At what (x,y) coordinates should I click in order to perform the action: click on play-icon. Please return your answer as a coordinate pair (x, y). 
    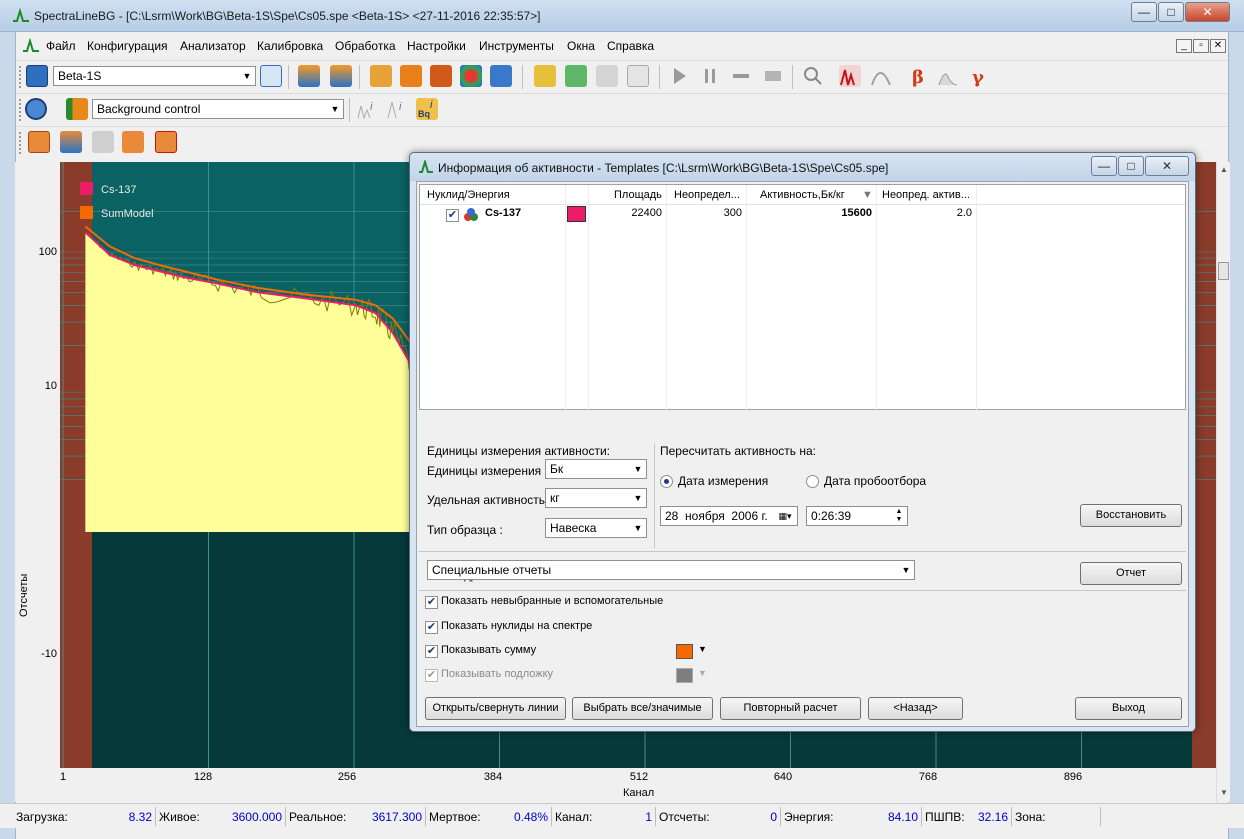
    Looking at the image, I should click on (679, 76).